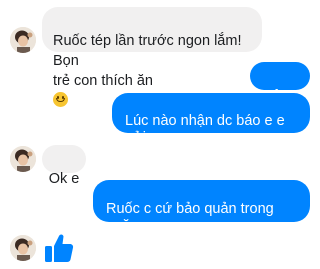 Image resolution: width=320 pixels, height=269 pixels. What do you see at coordinates (64, 166) in the screenshot?
I see `message-bubble-incoming: Ok e` at bounding box center [64, 166].